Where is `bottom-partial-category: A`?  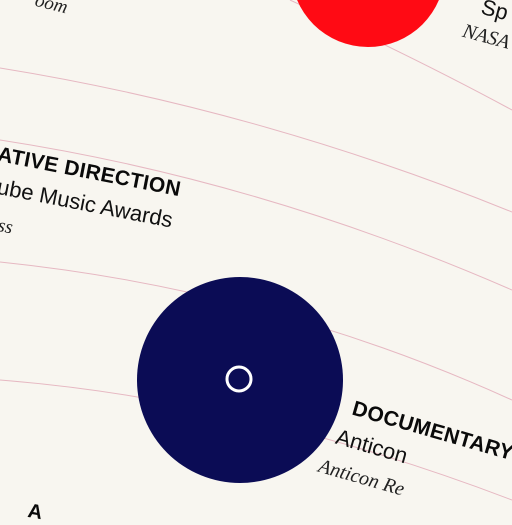
bottom-partial-category: A is located at coordinates (35, 512).